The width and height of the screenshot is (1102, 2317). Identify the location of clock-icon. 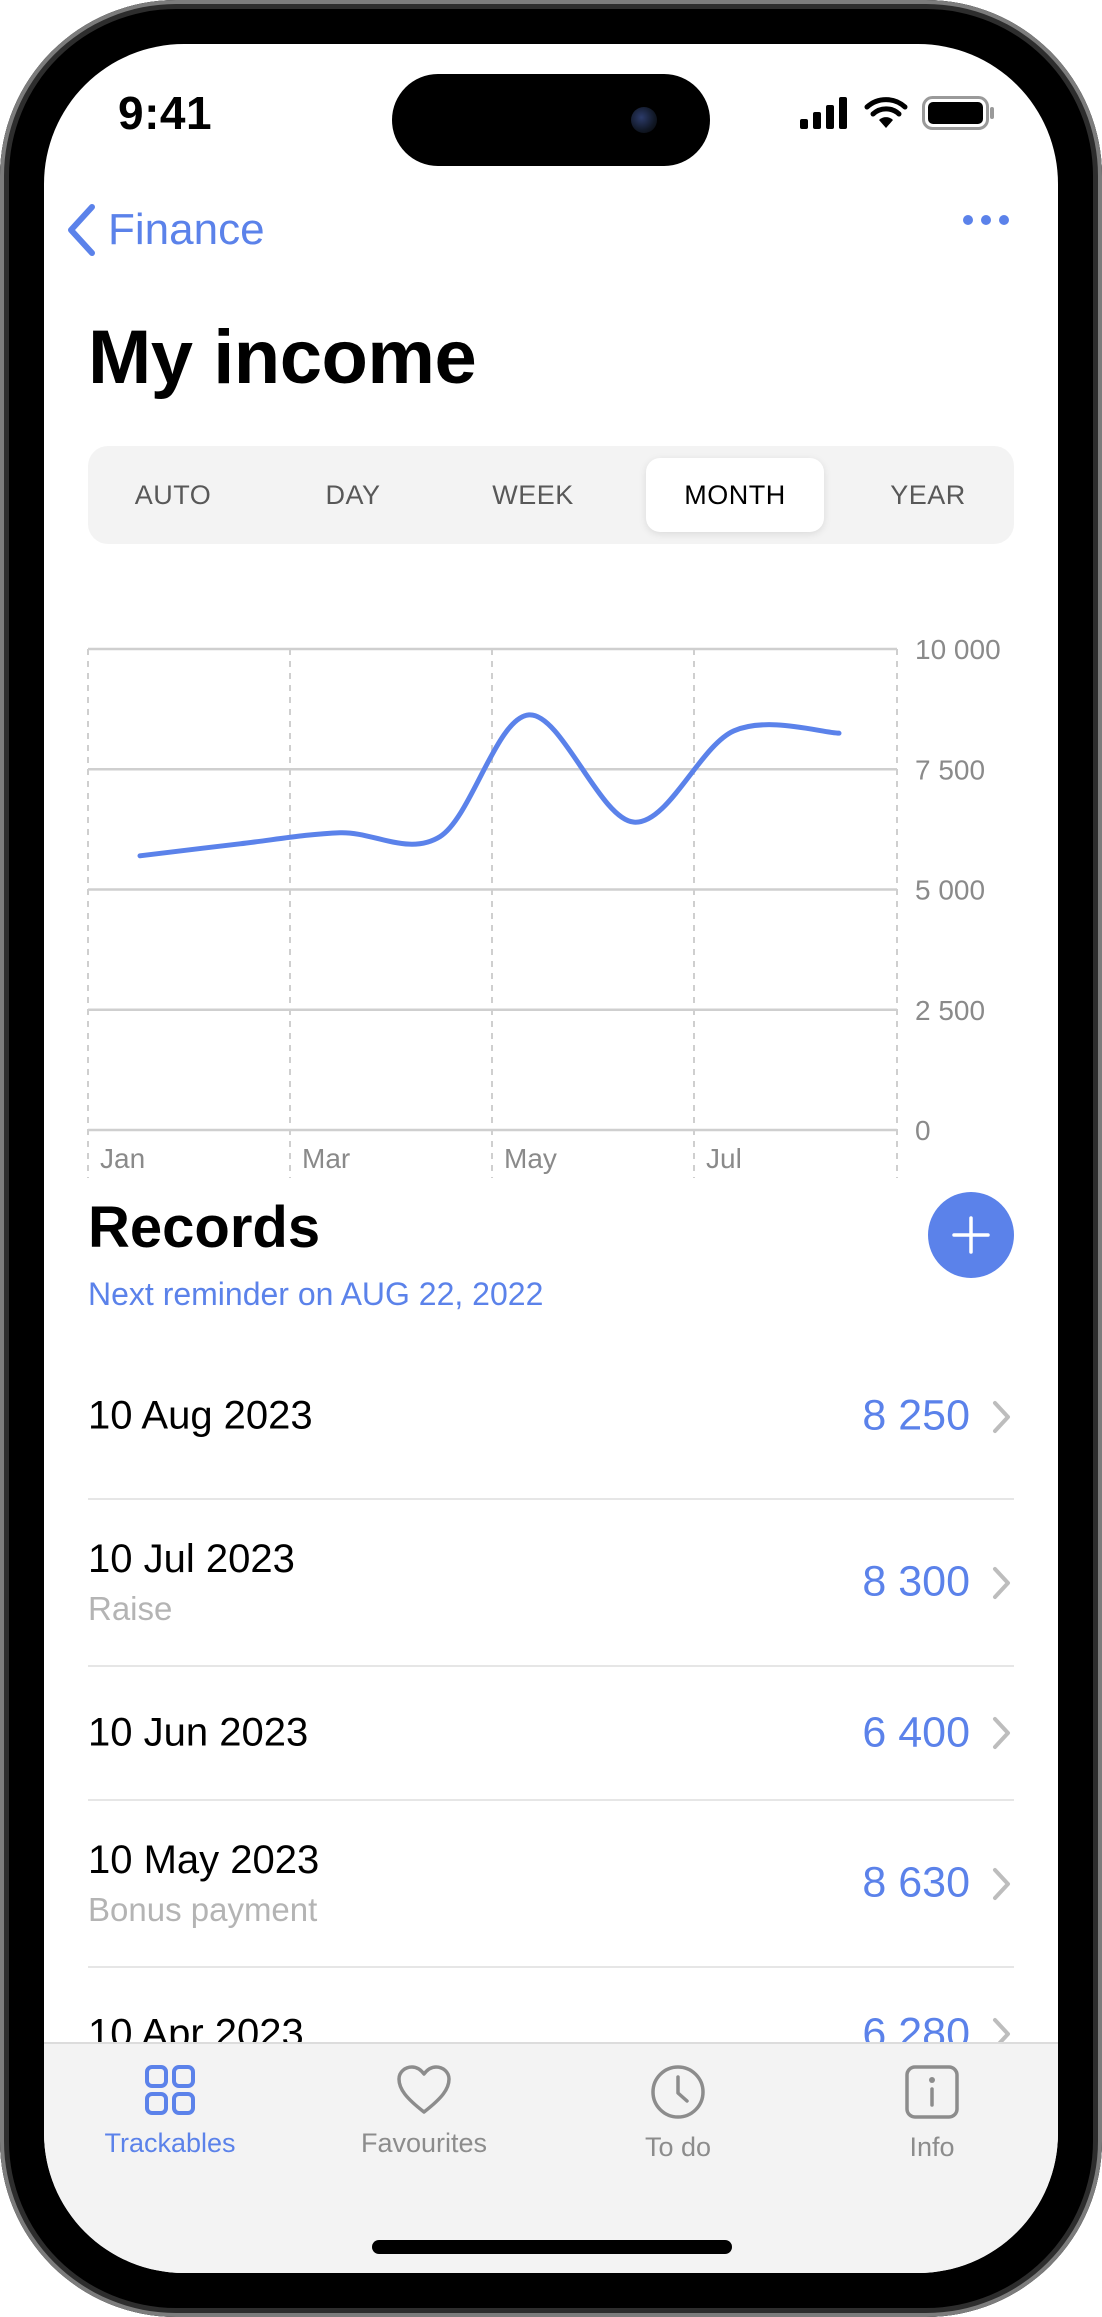
(678, 2092).